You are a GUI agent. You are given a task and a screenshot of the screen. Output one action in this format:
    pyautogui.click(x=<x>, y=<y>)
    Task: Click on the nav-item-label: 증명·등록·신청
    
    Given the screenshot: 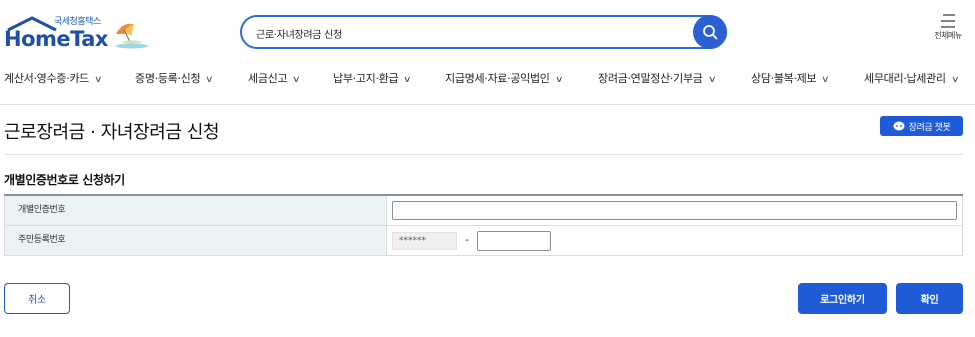 What is the action you would take?
    pyautogui.click(x=168, y=78)
    